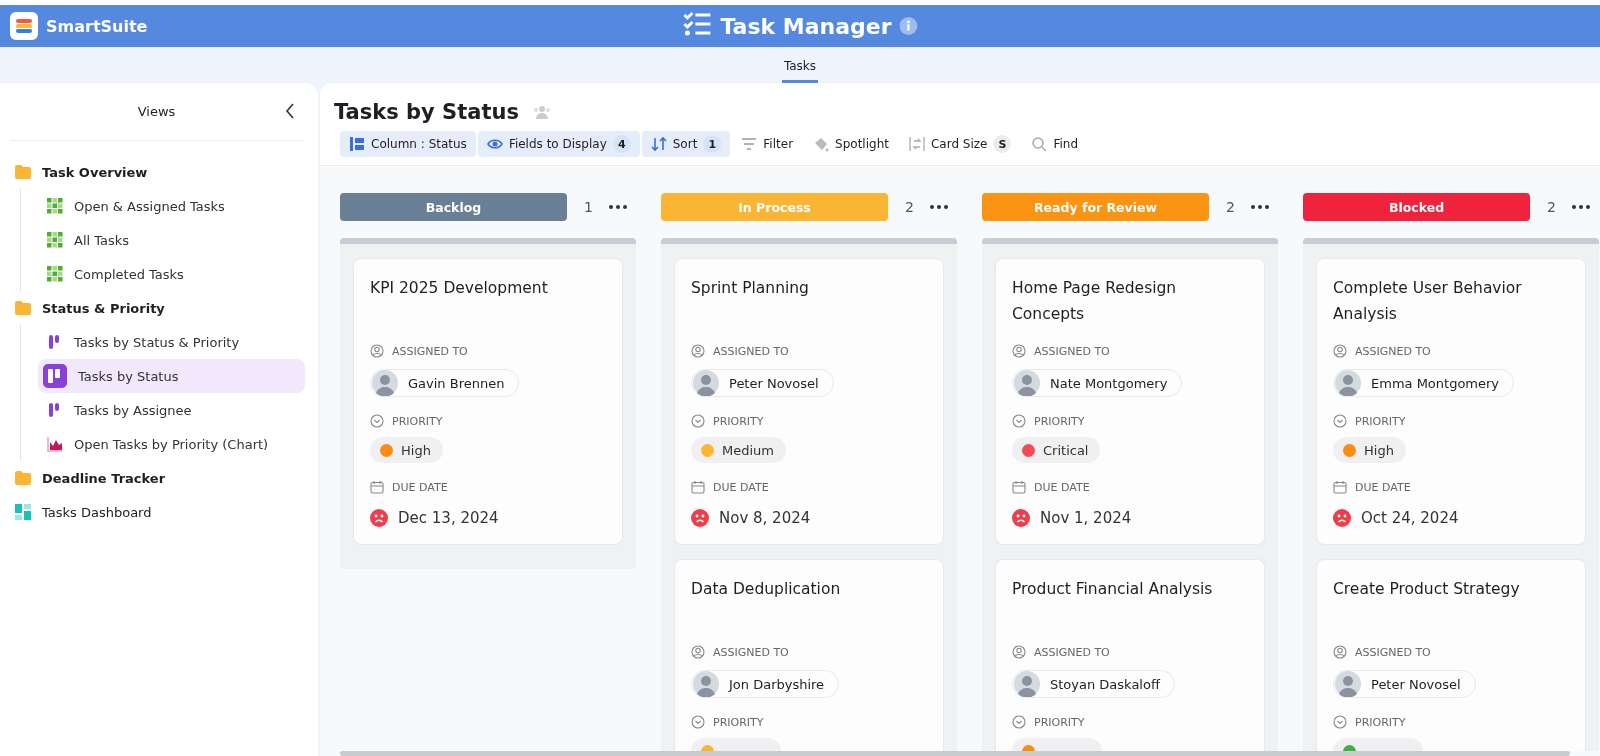 Image resolution: width=1600 pixels, height=756 pixels. I want to click on card-count: 1, so click(588, 207).